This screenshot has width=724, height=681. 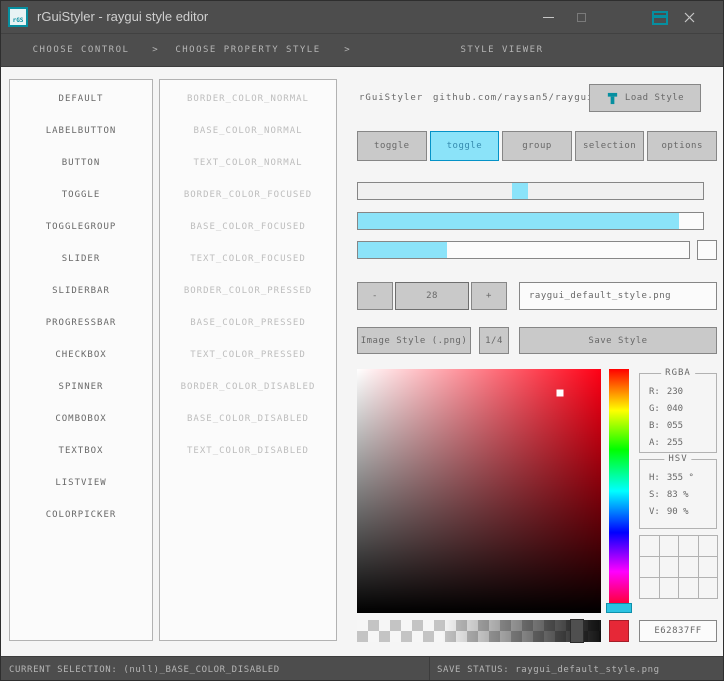 I want to click on close-button, so click(x=689, y=17).